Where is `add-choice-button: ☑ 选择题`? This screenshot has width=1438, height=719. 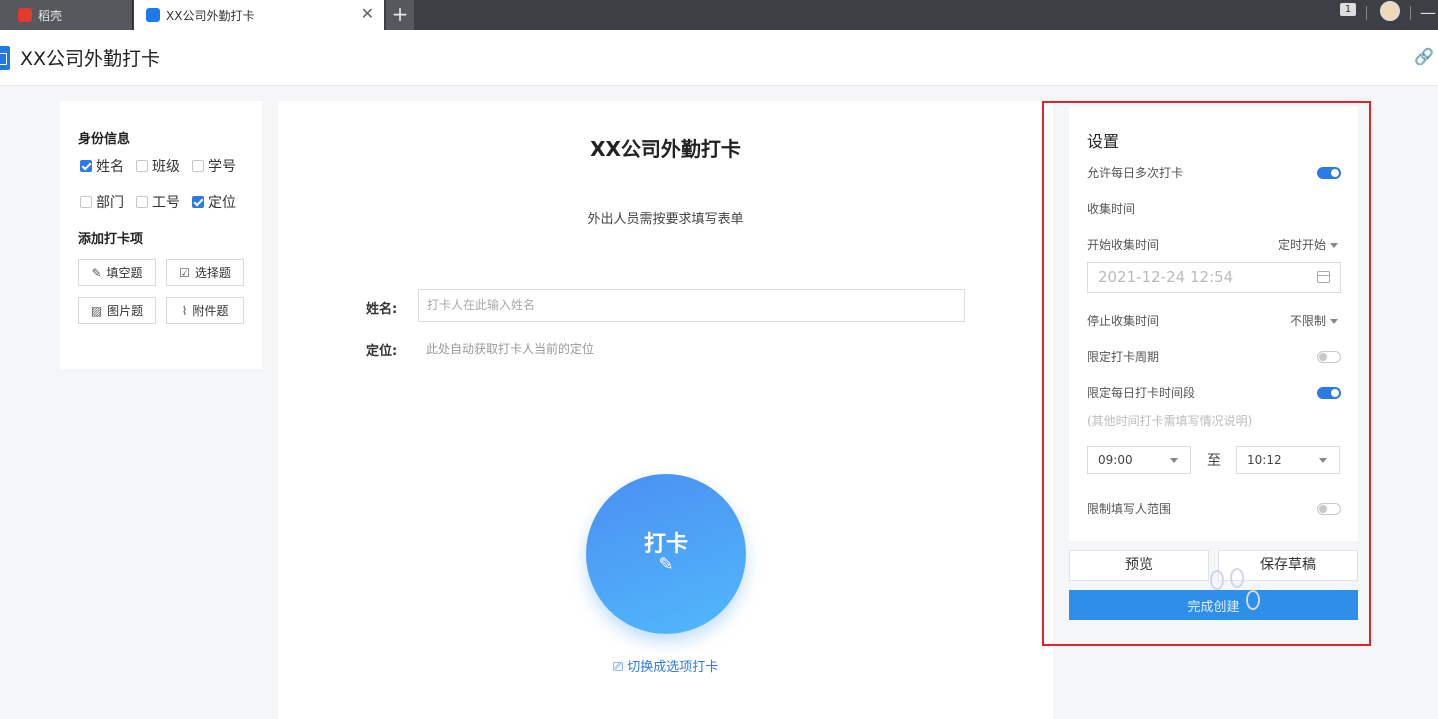 add-choice-button: ☑ 选择题 is located at coordinates (205, 272).